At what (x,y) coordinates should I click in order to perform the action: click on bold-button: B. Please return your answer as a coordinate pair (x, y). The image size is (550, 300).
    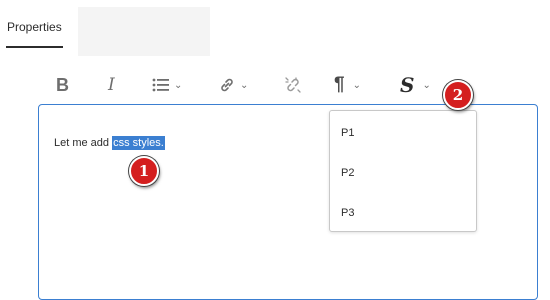
    Looking at the image, I should click on (62, 85).